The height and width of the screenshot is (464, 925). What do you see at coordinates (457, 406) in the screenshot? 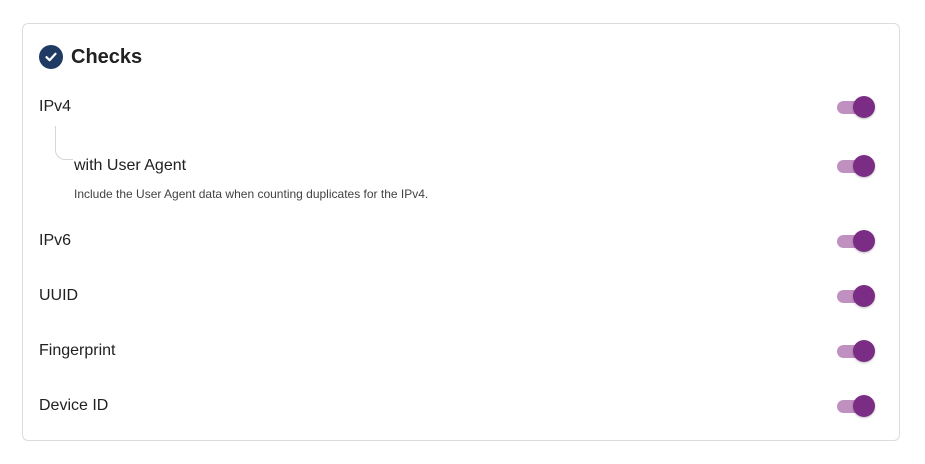
I see `check-row-device-id: Device ID` at bounding box center [457, 406].